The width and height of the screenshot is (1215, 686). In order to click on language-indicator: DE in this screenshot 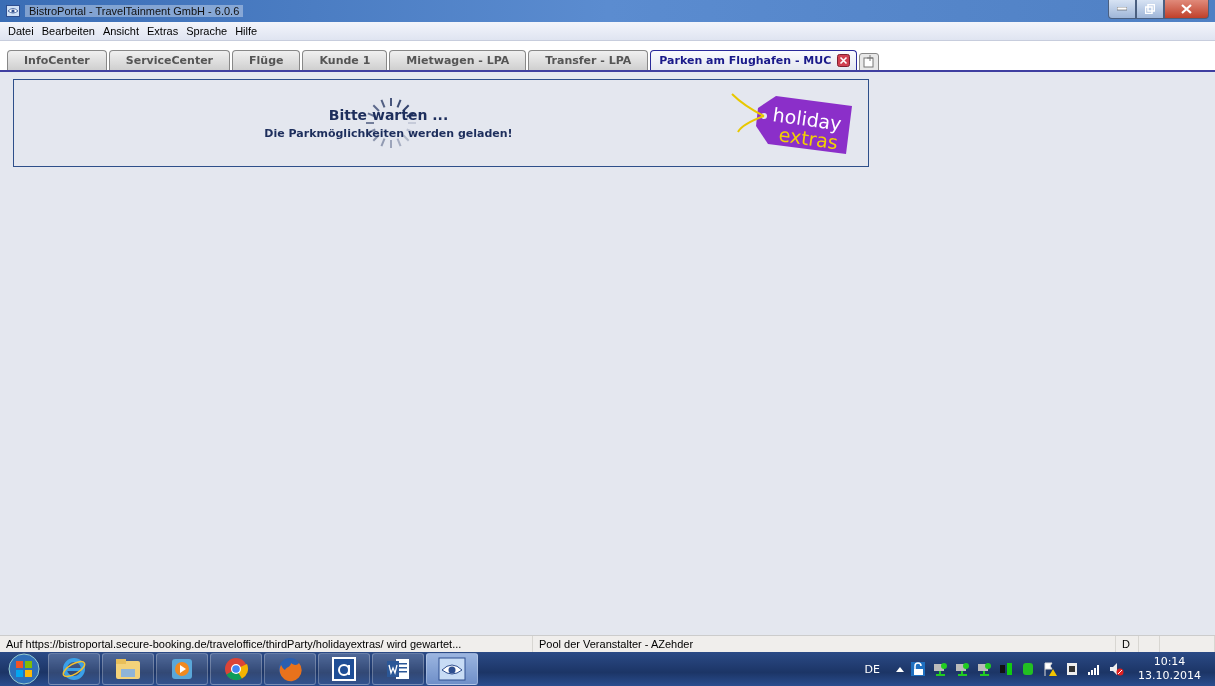, I will do `click(872, 669)`.